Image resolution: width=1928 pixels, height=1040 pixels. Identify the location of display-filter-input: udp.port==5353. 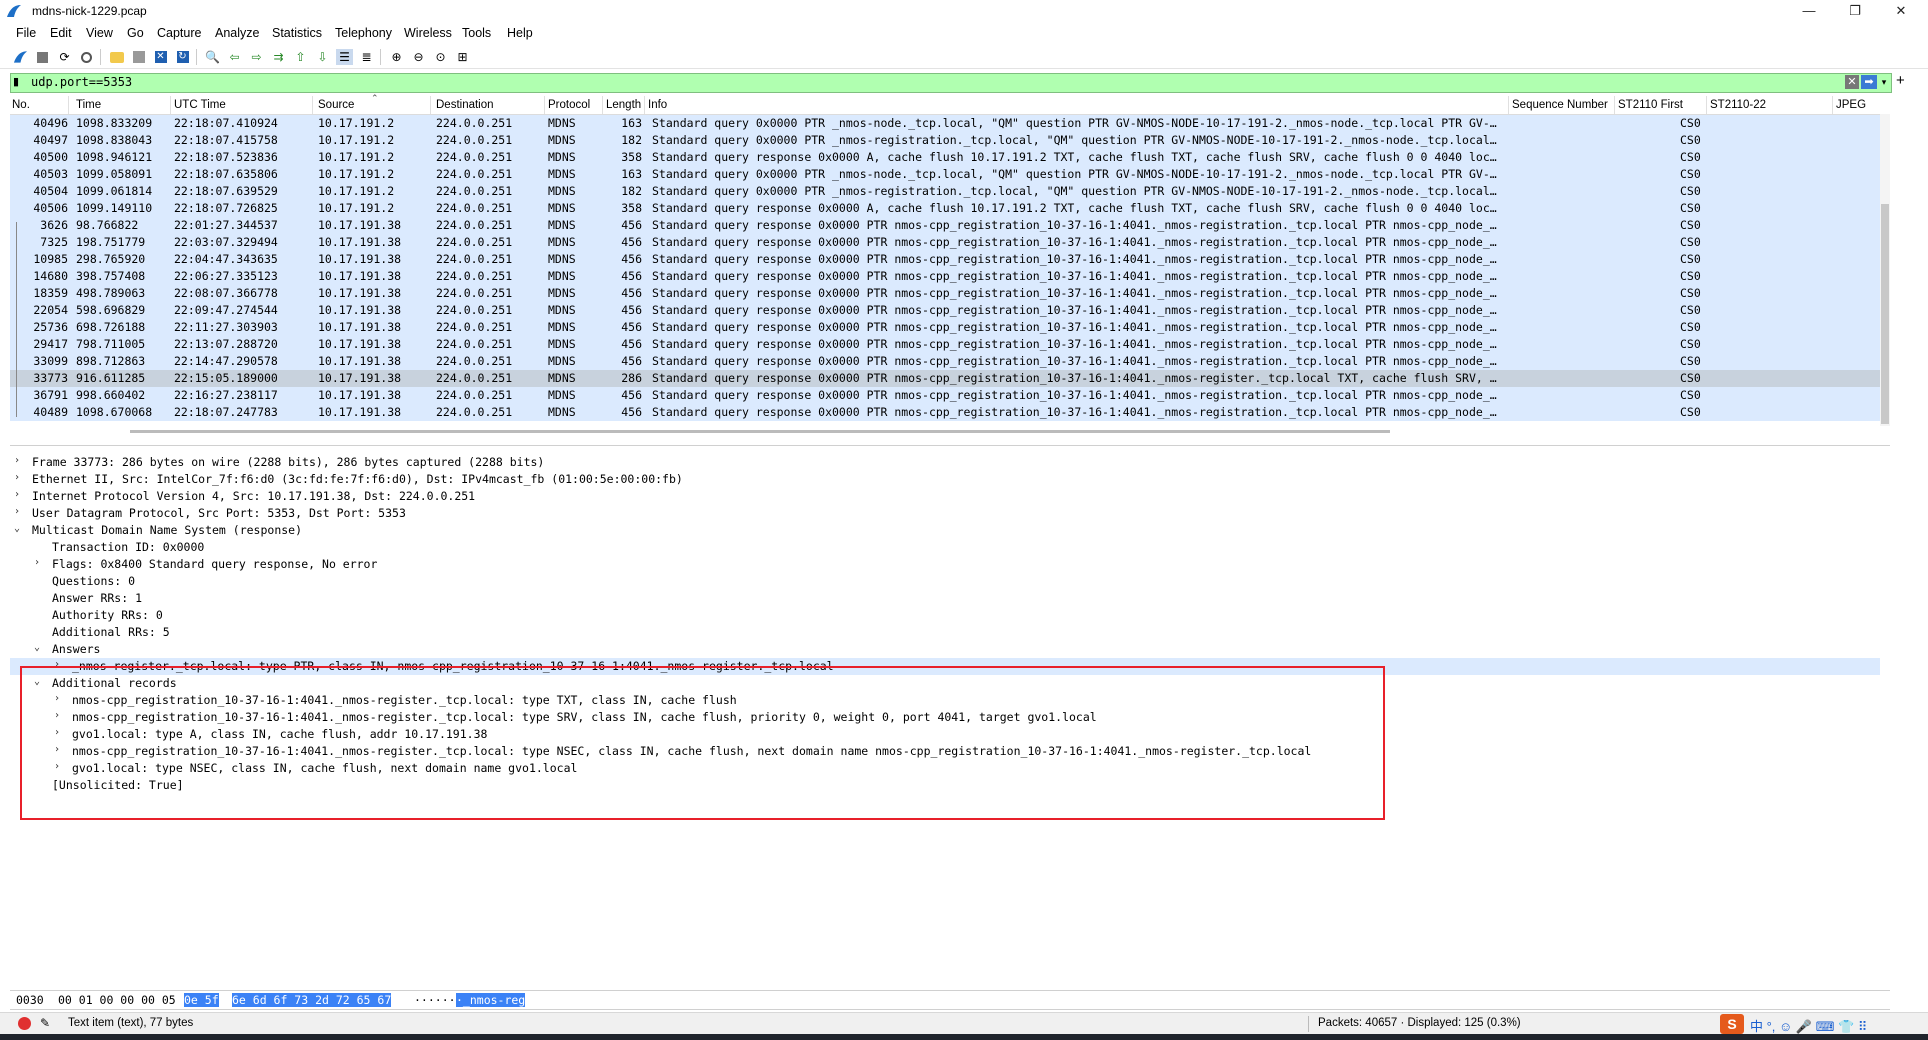
(81, 82).